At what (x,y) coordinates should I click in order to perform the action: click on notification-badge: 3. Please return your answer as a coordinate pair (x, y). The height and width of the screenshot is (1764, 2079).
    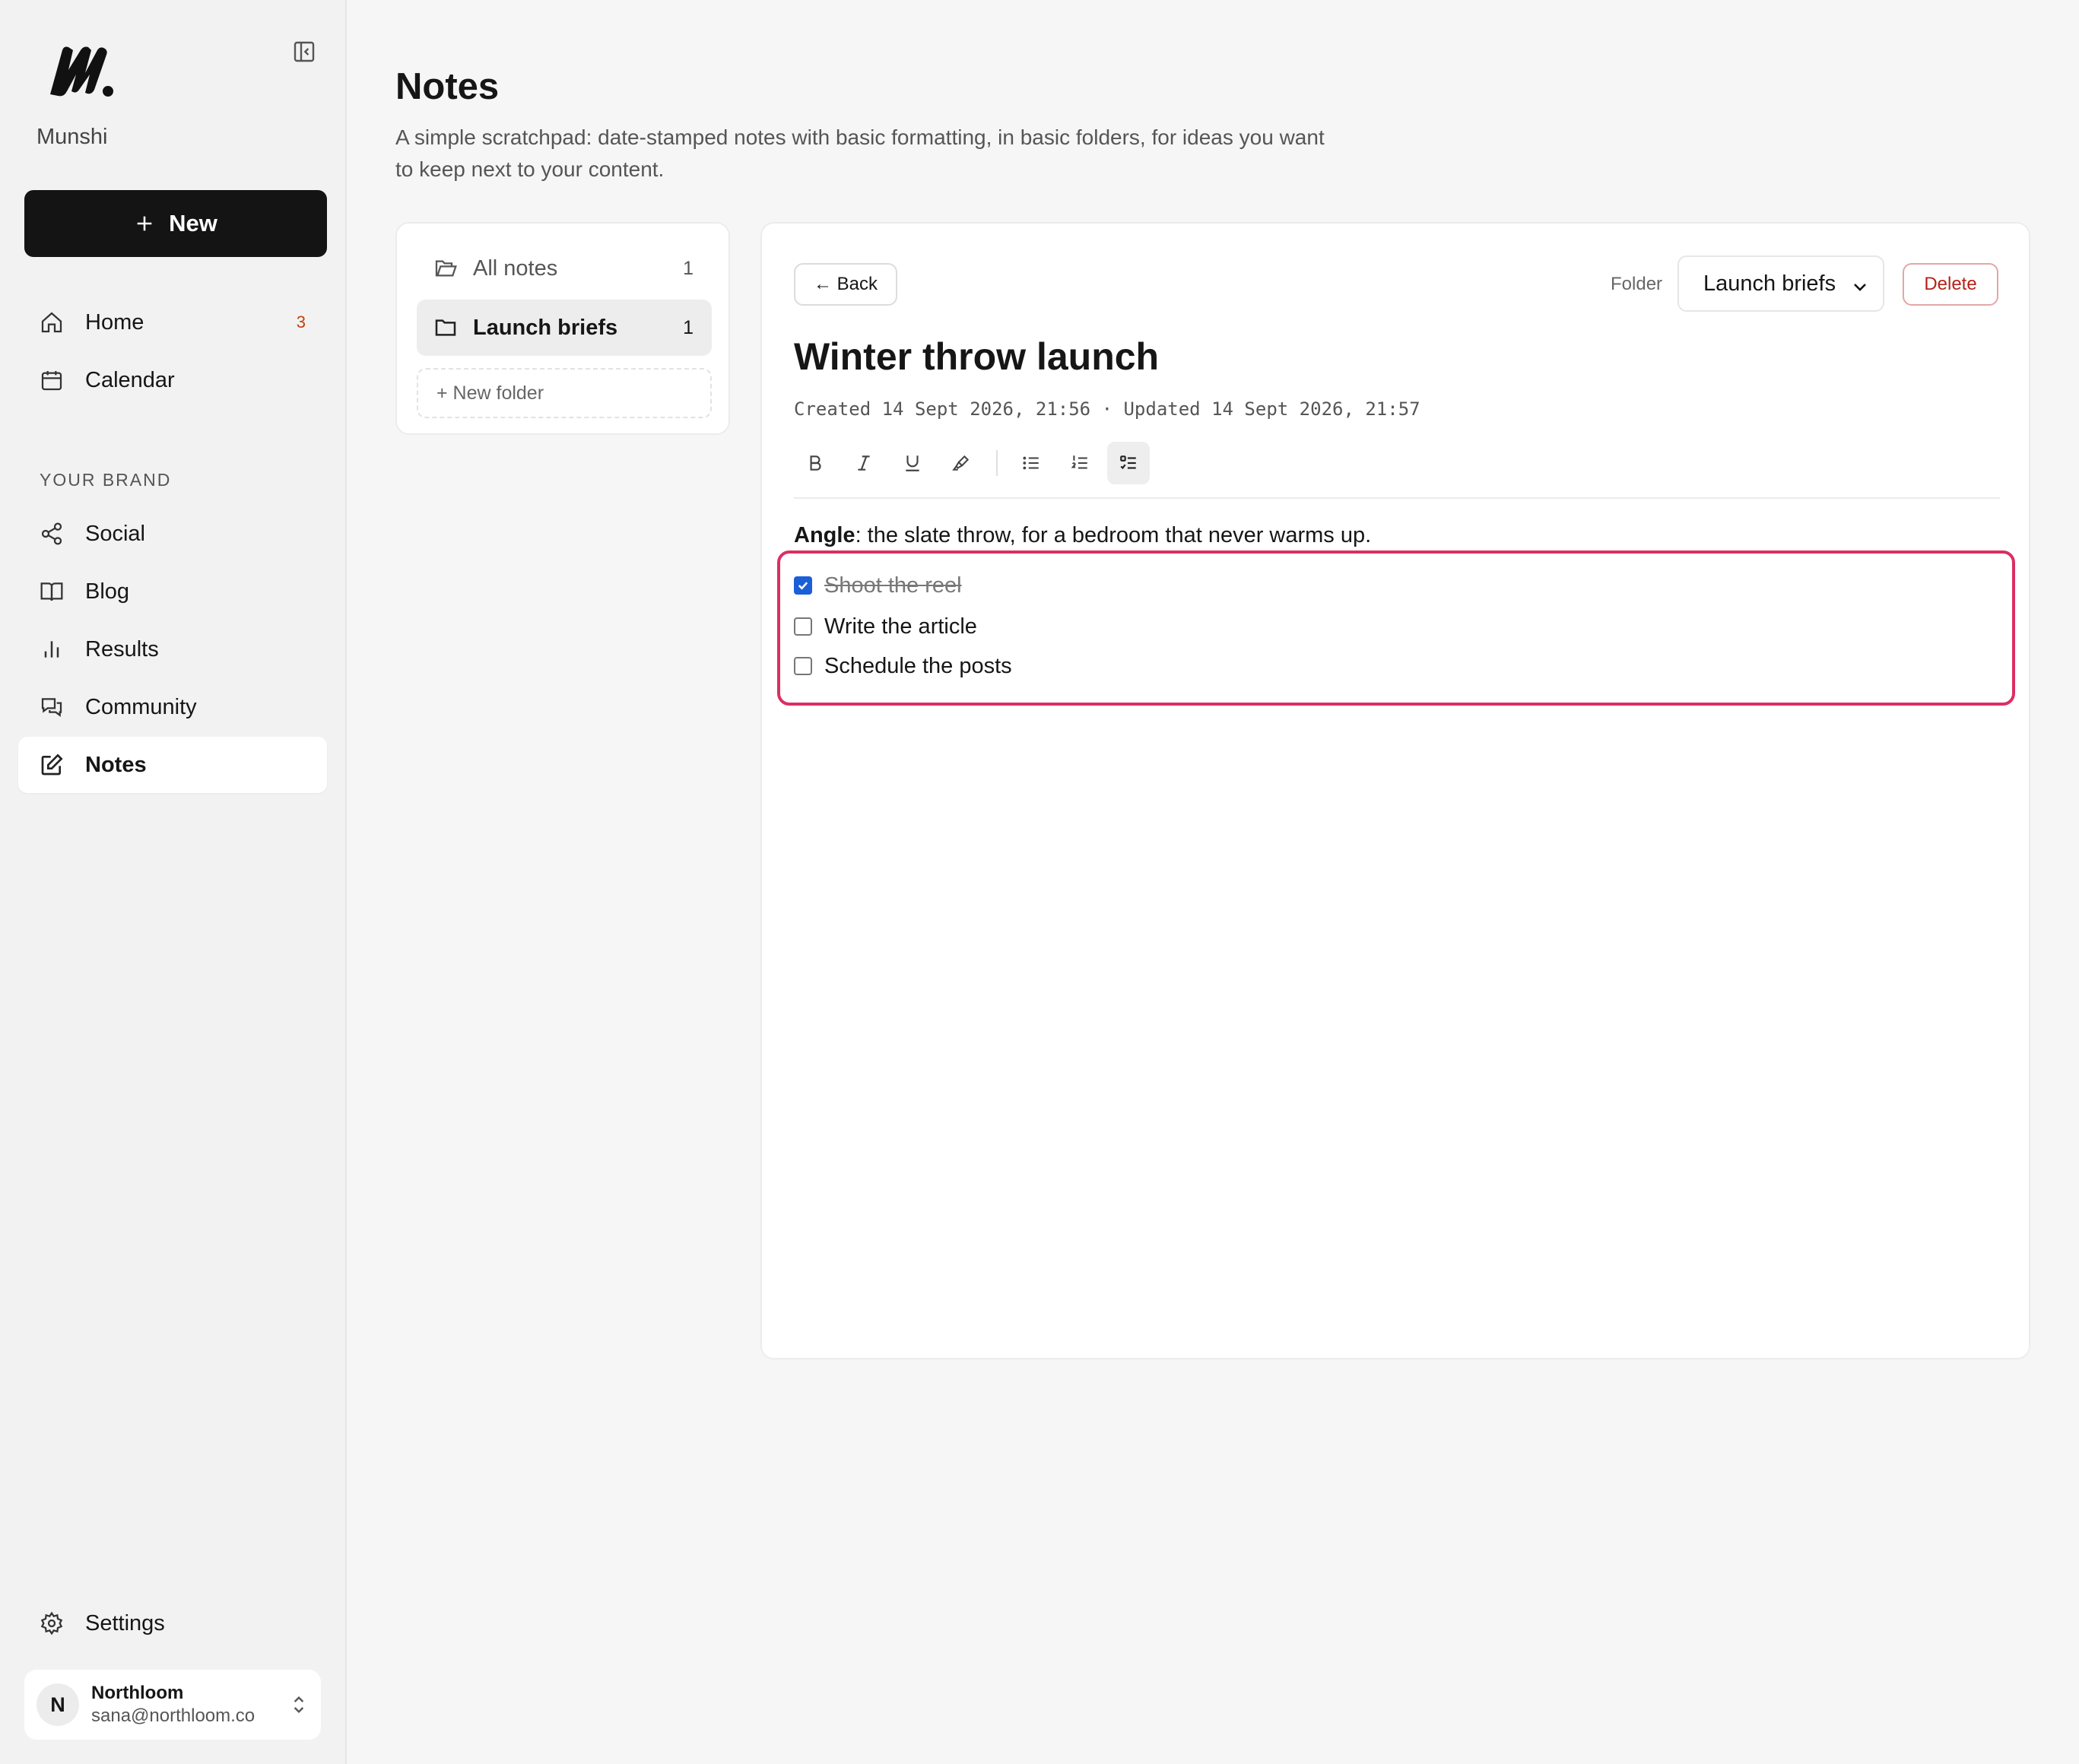
    Looking at the image, I should click on (301, 322).